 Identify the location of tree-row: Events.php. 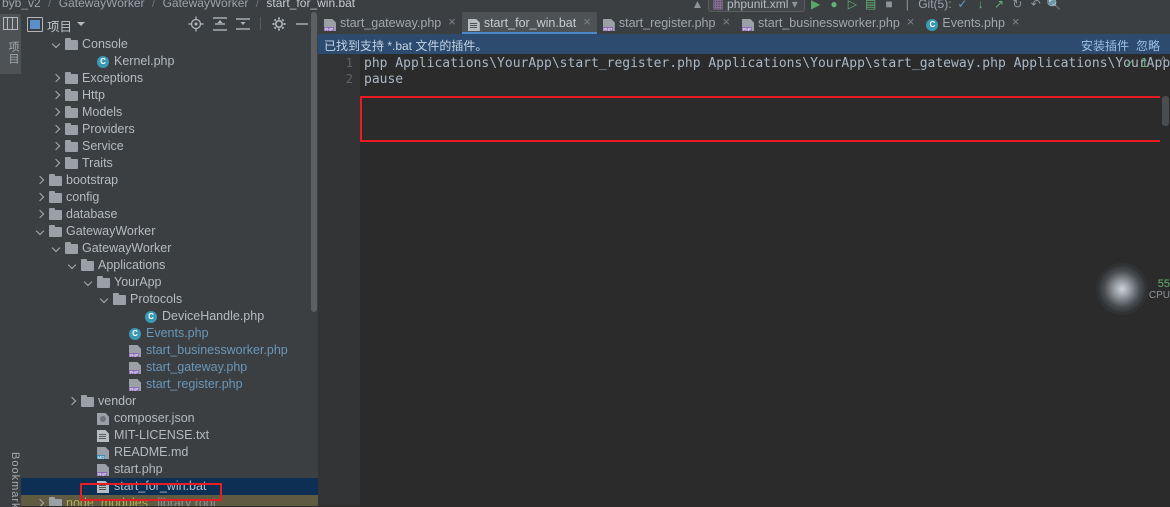
(169, 333).